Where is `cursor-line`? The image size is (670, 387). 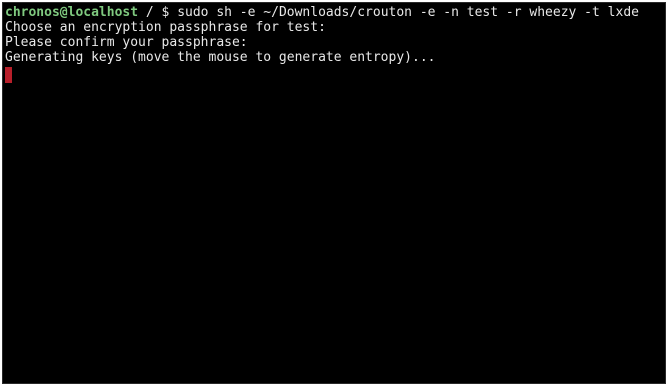 cursor-line is located at coordinates (335, 74).